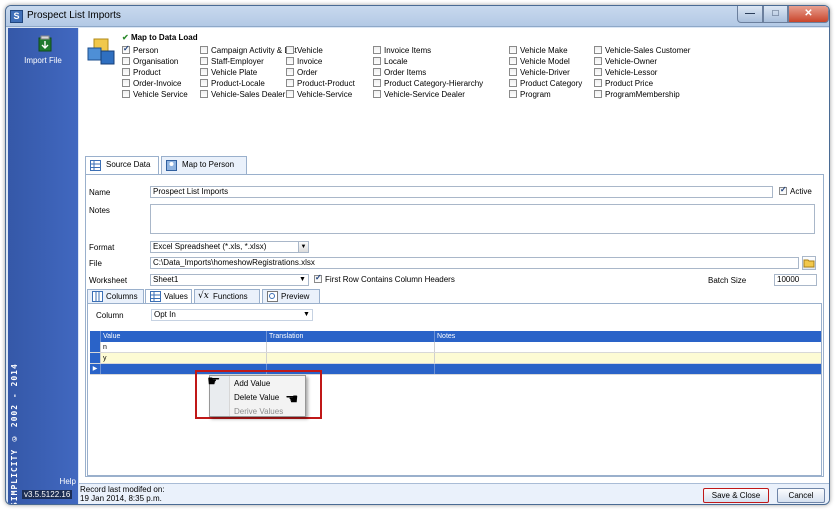 The height and width of the screenshot is (511, 836). Describe the element at coordinates (43, 60) in the screenshot. I see `import-file-button: Import File` at that location.